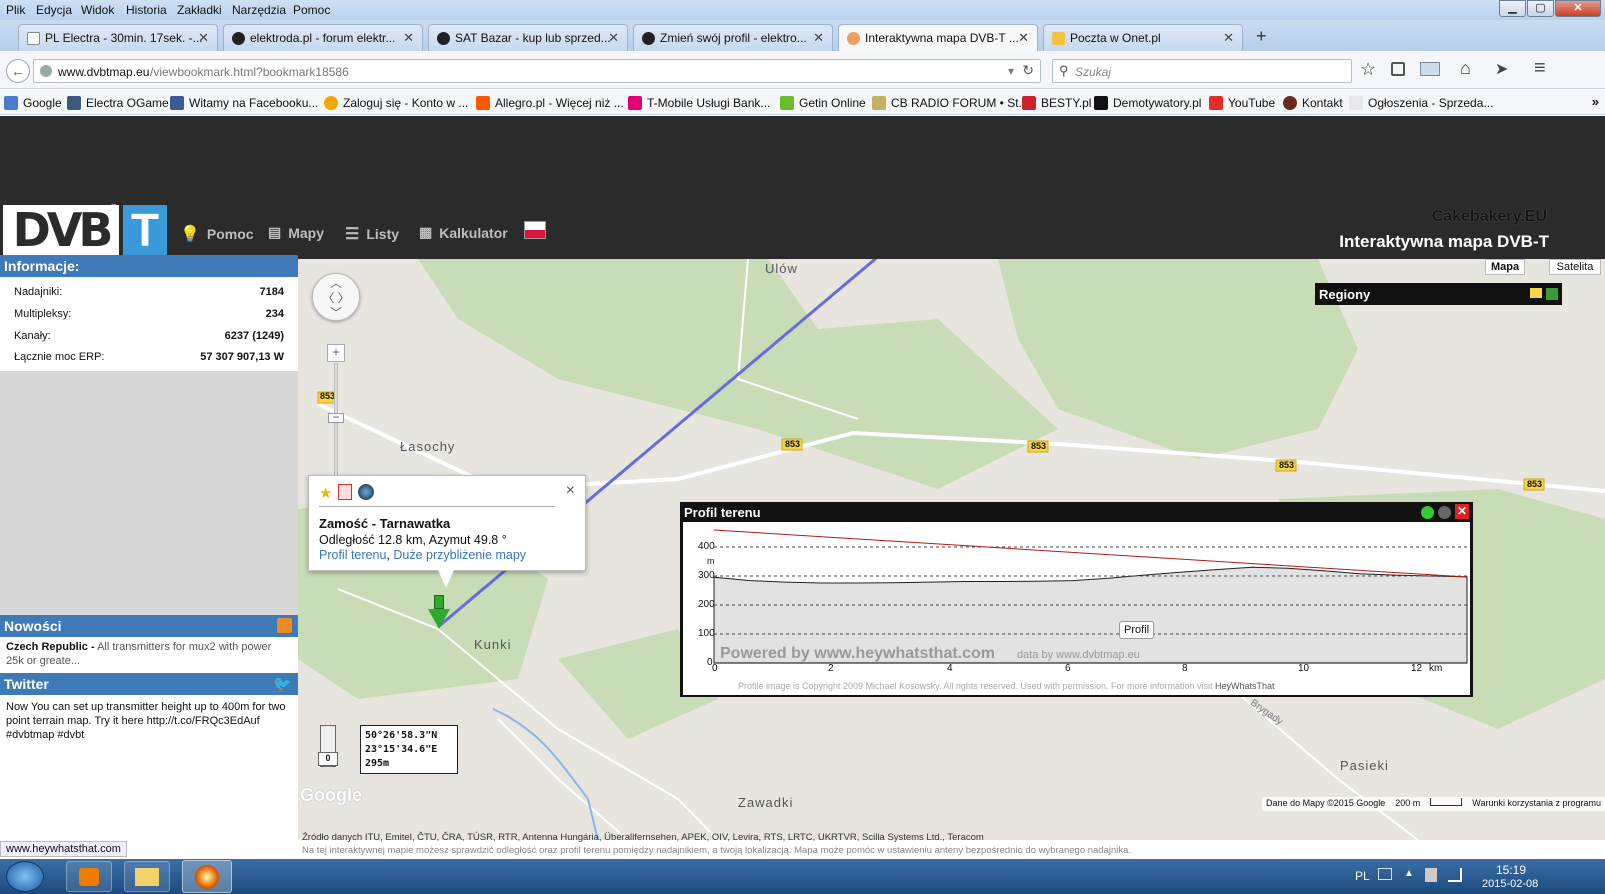 The width and height of the screenshot is (1605, 894). Describe the element at coordinates (1595, 101) in the screenshot. I see `more-bookmarks-icon: »` at that location.